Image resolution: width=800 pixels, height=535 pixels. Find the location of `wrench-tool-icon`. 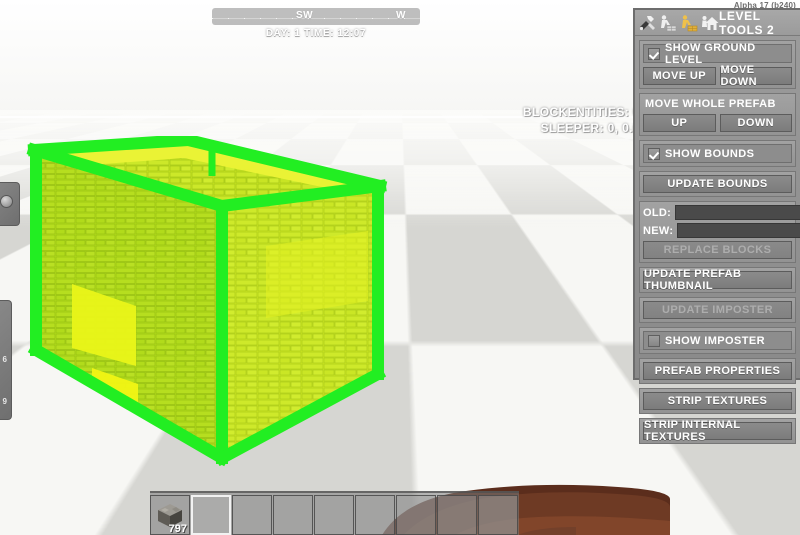

wrench-tool-icon is located at coordinates (647, 23).